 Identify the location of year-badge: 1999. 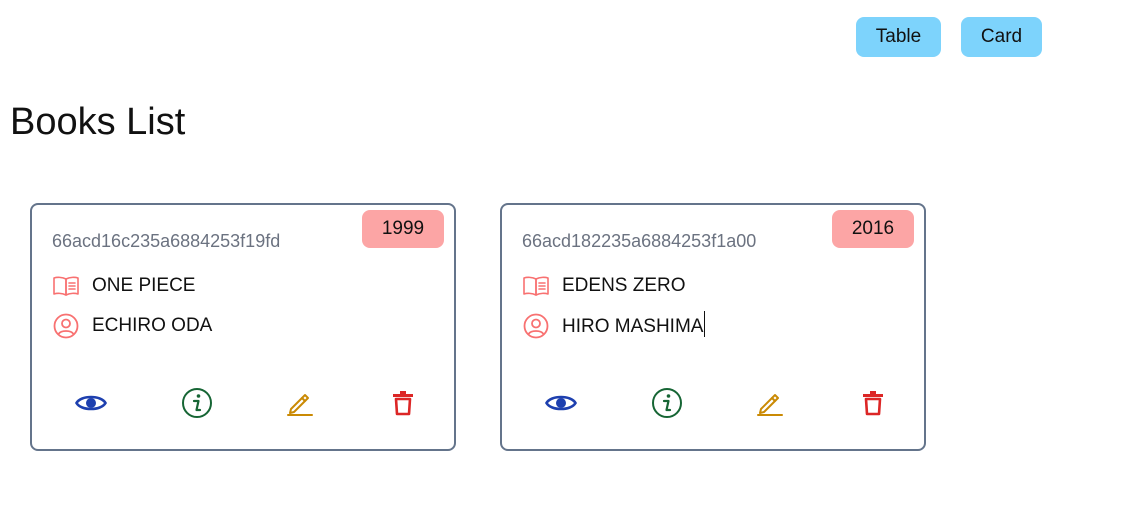
(403, 229).